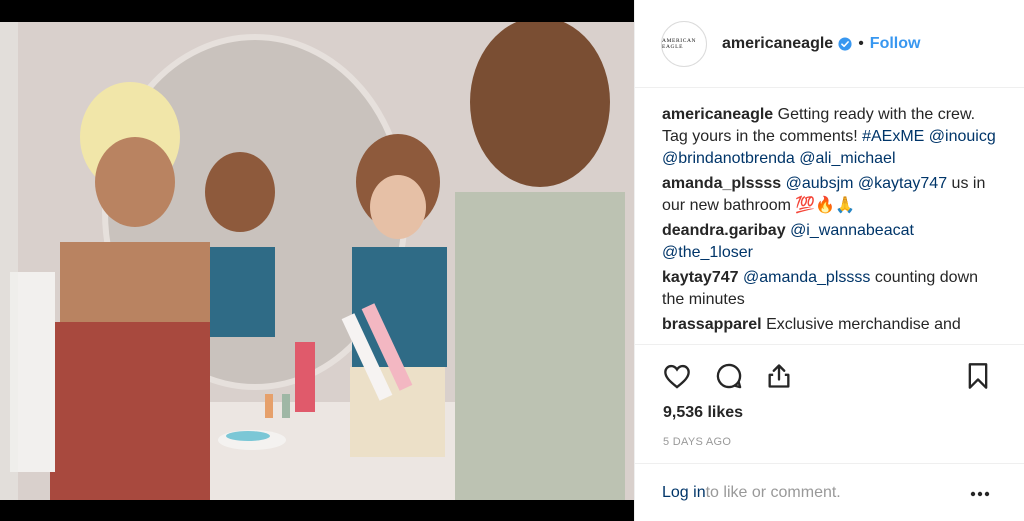 The height and width of the screenshot is (521, 1024). I want to click on actions-divider, so click(829, 344).